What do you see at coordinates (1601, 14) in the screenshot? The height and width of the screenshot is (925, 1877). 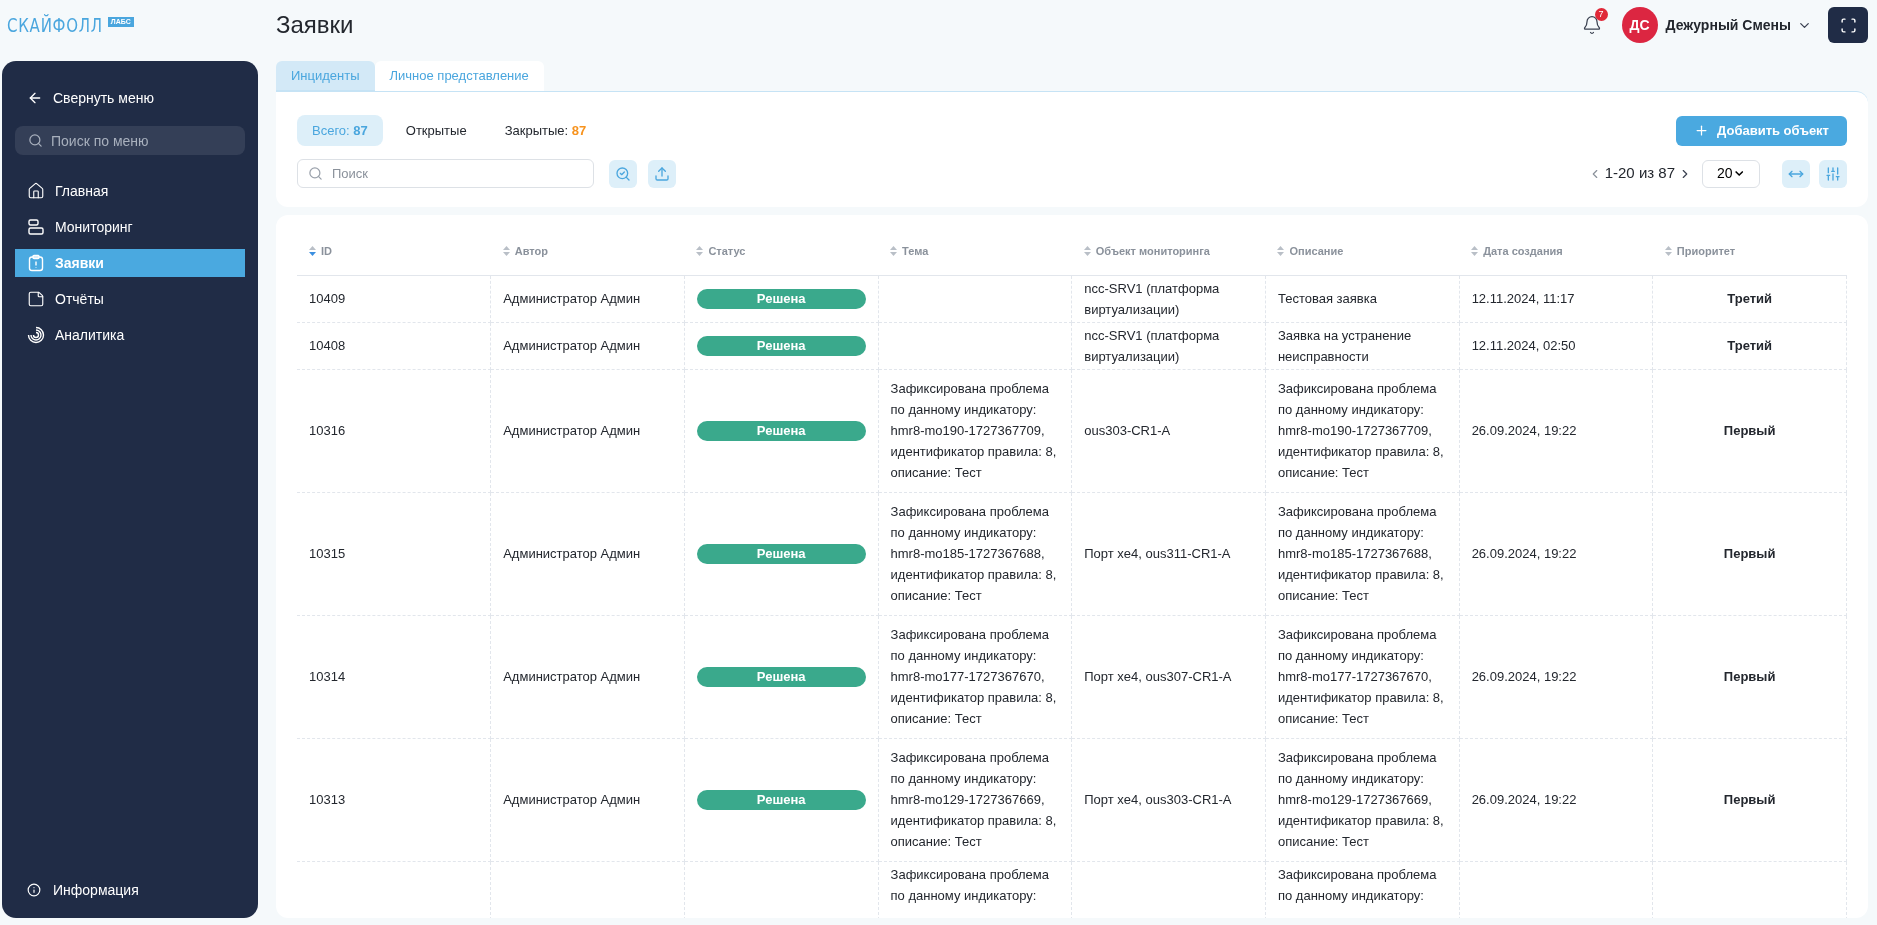 I see `notification-count: 7` at bounding box center [1601, 14].